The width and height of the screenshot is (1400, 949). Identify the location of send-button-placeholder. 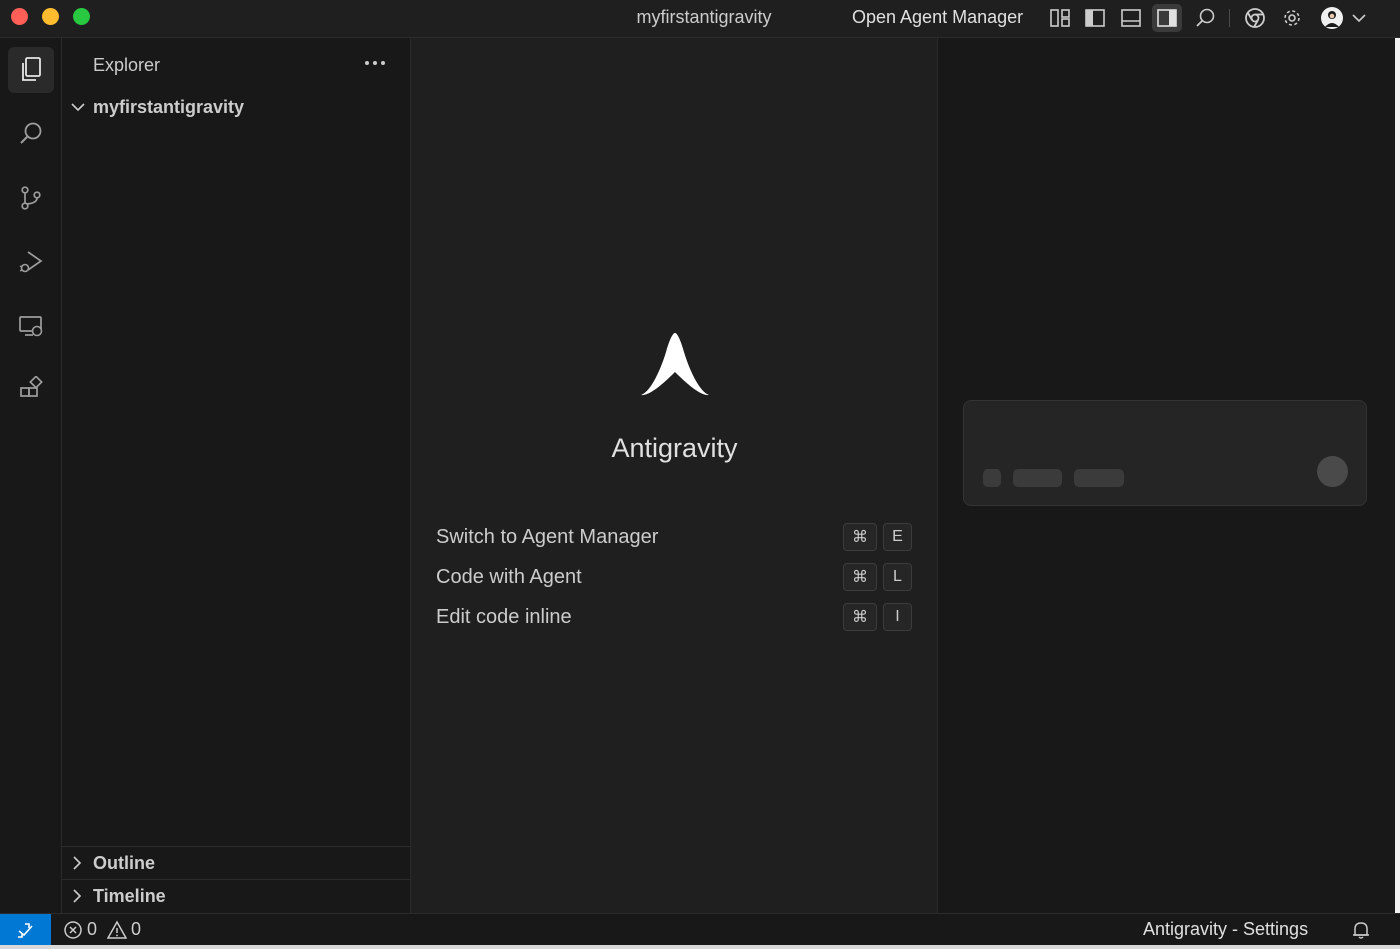
(1332, 471).